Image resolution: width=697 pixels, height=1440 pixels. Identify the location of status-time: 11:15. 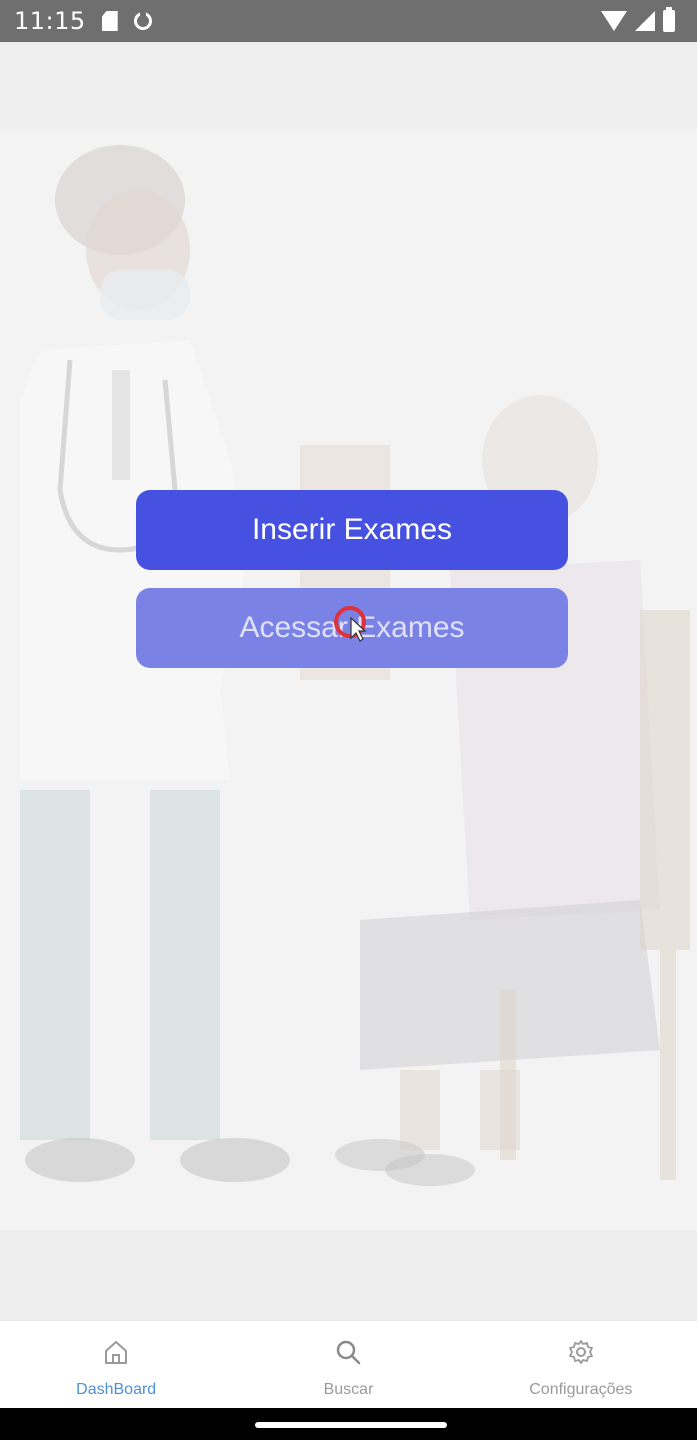
(50, 21).